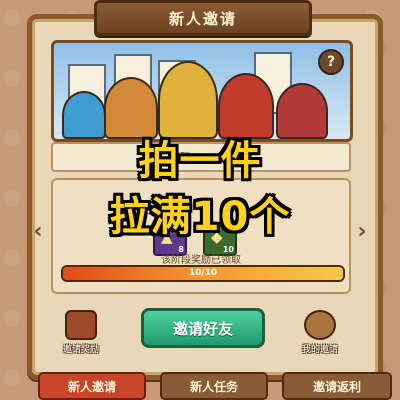 This screenshot has height=400, width=400. I want to click on progress-text: 10/10, so click(203, 273).